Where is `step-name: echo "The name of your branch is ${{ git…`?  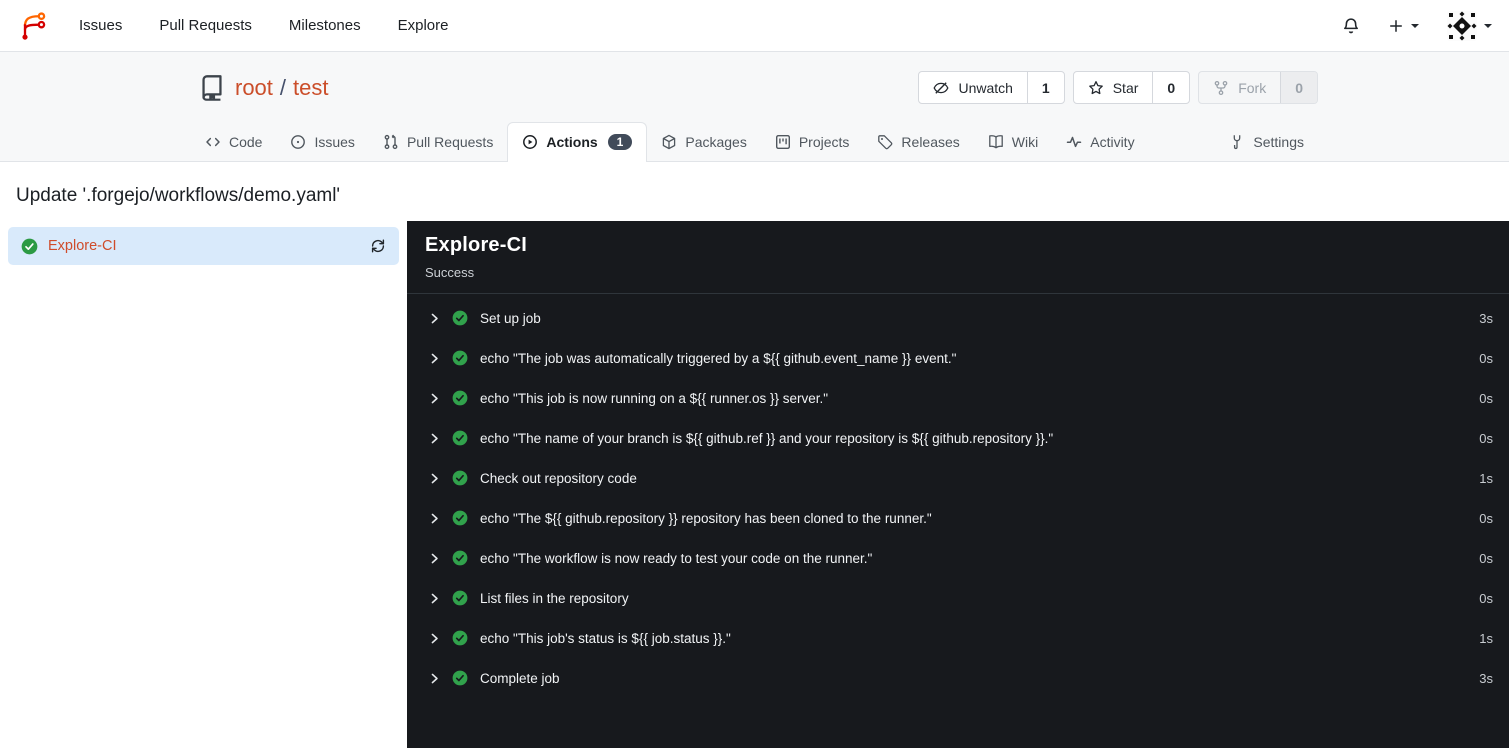
step-name: echo "The name of your branch is ${{ git… is located at coordinates (767, 438).